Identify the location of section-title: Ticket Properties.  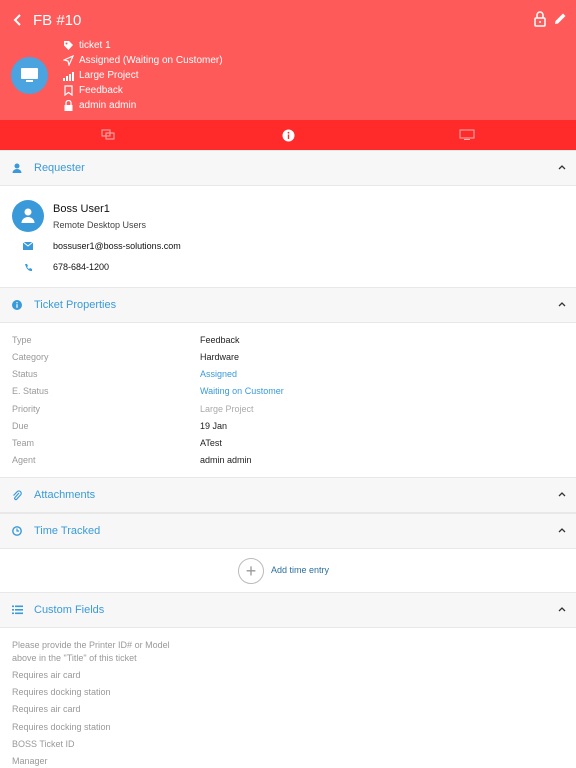
(75, 305).